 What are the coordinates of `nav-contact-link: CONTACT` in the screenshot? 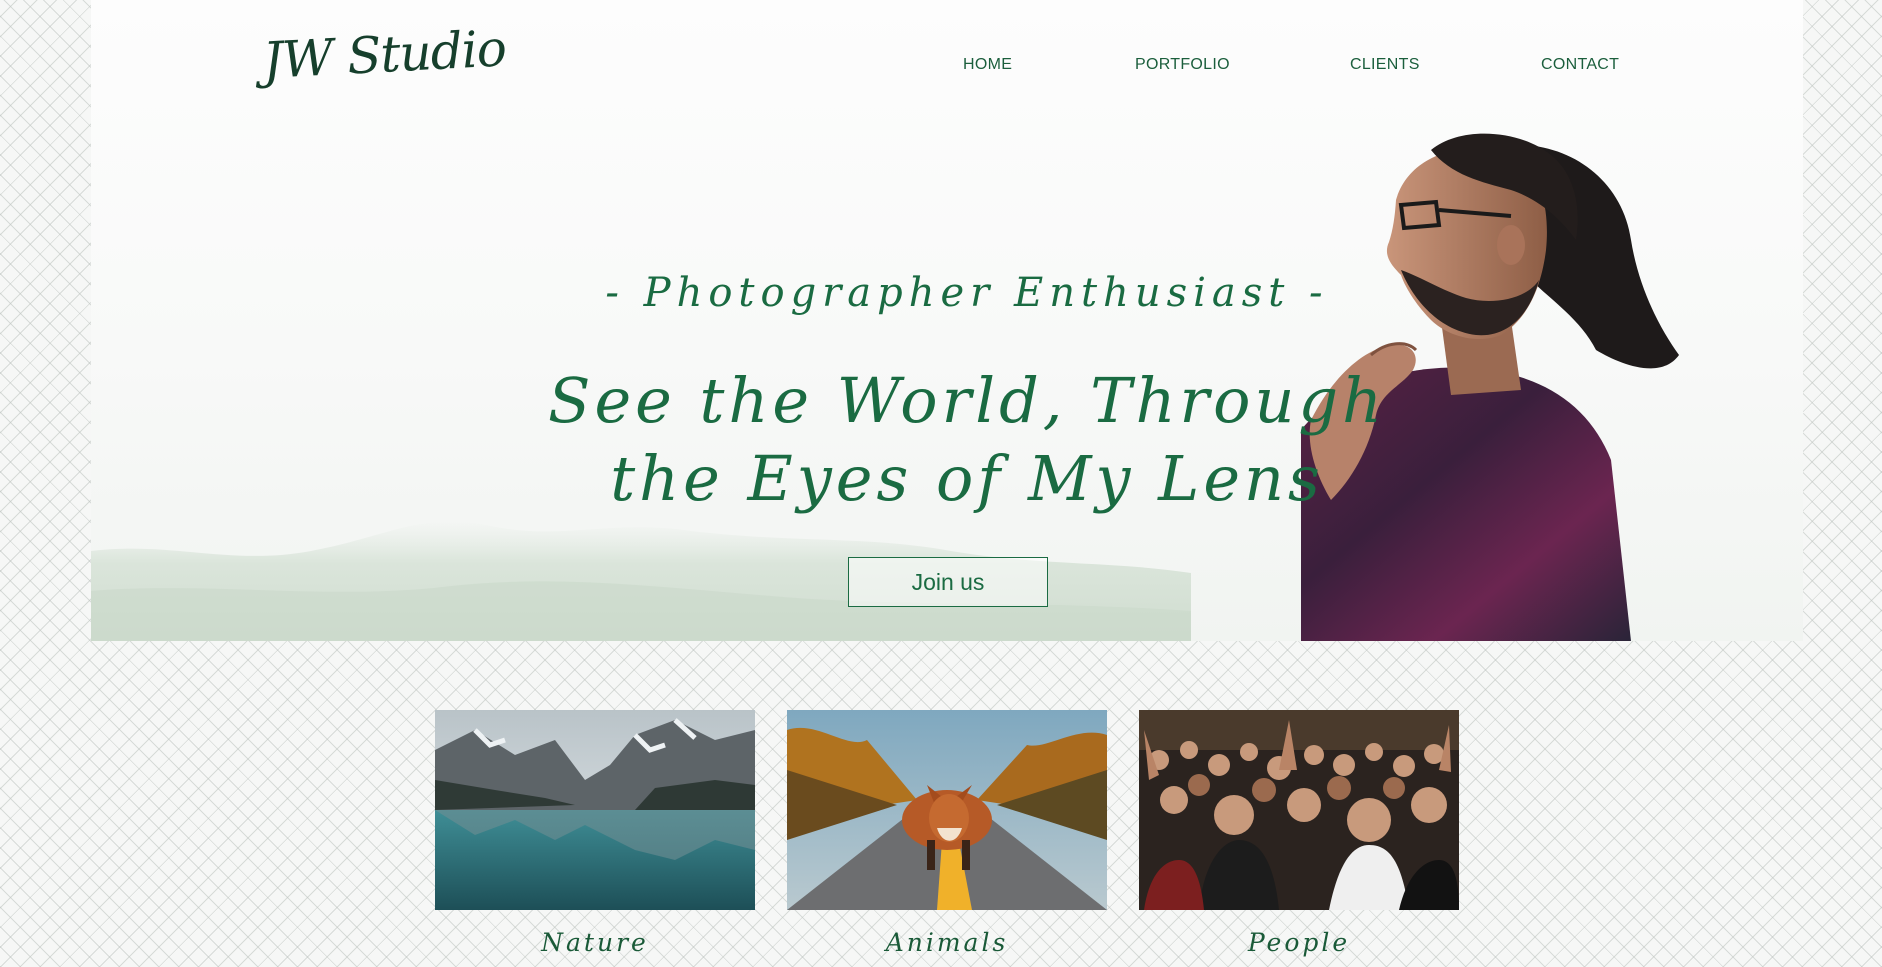 It's located at (1580, 65).